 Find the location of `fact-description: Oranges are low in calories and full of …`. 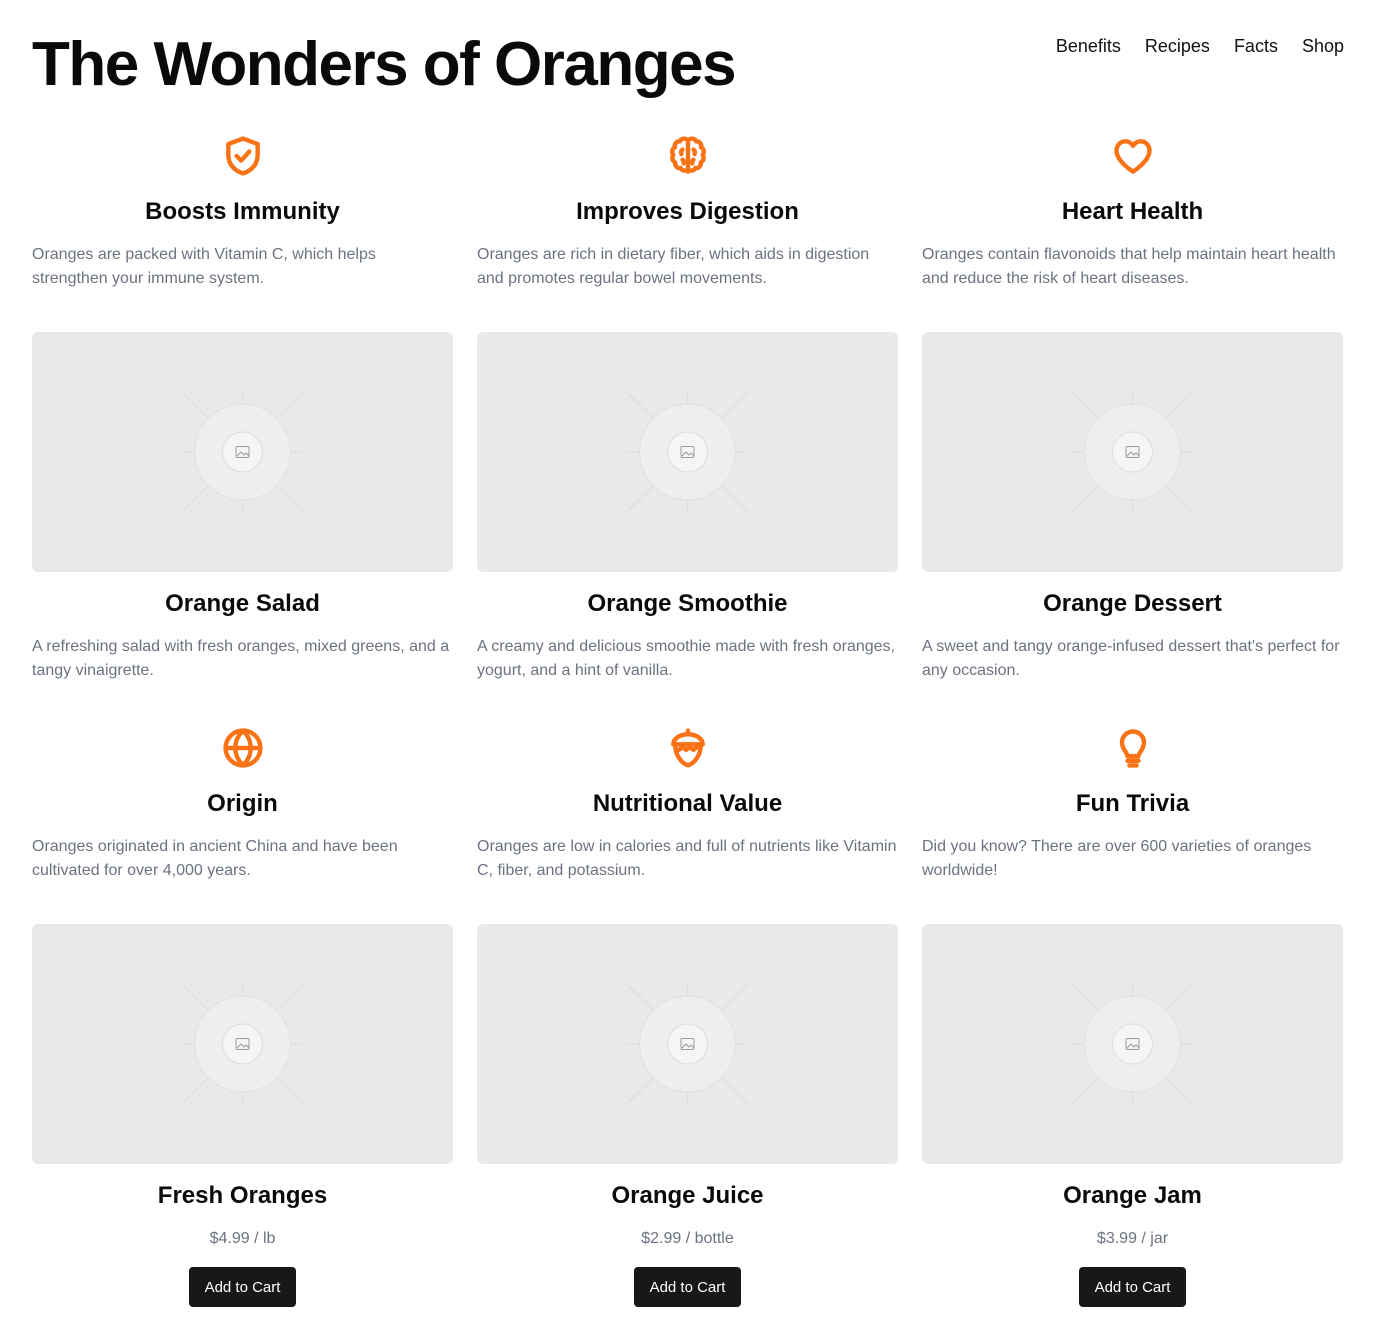

fact-description: Oranges are low in calories and full of … is located at coordinates (687, 858).